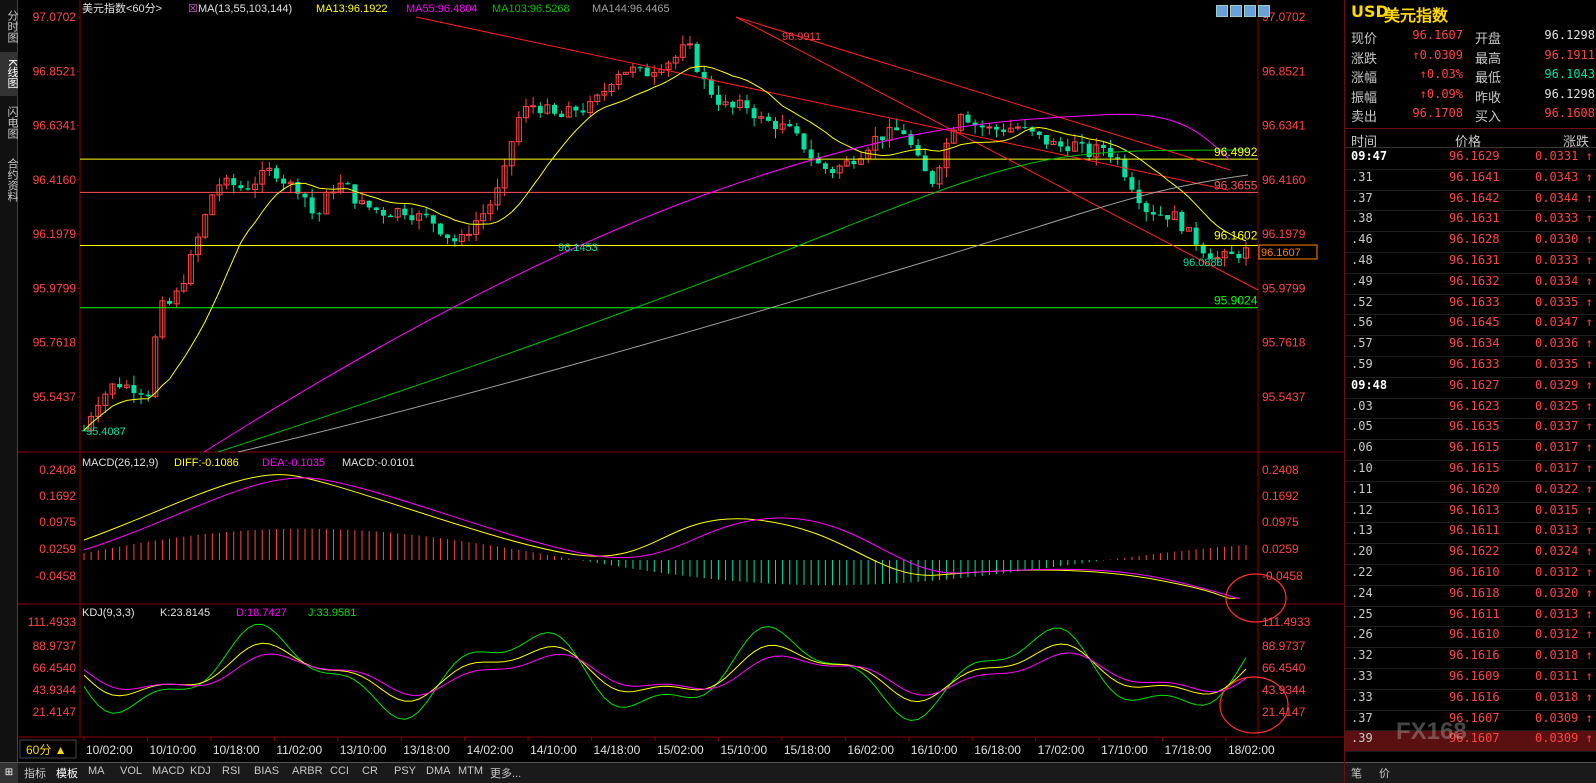 The image size is (1596, 783). What do you see at coordinates (339, 771) in the screenshot?
I see `indicator-tab: CCI` at bounding box center [339, 771].